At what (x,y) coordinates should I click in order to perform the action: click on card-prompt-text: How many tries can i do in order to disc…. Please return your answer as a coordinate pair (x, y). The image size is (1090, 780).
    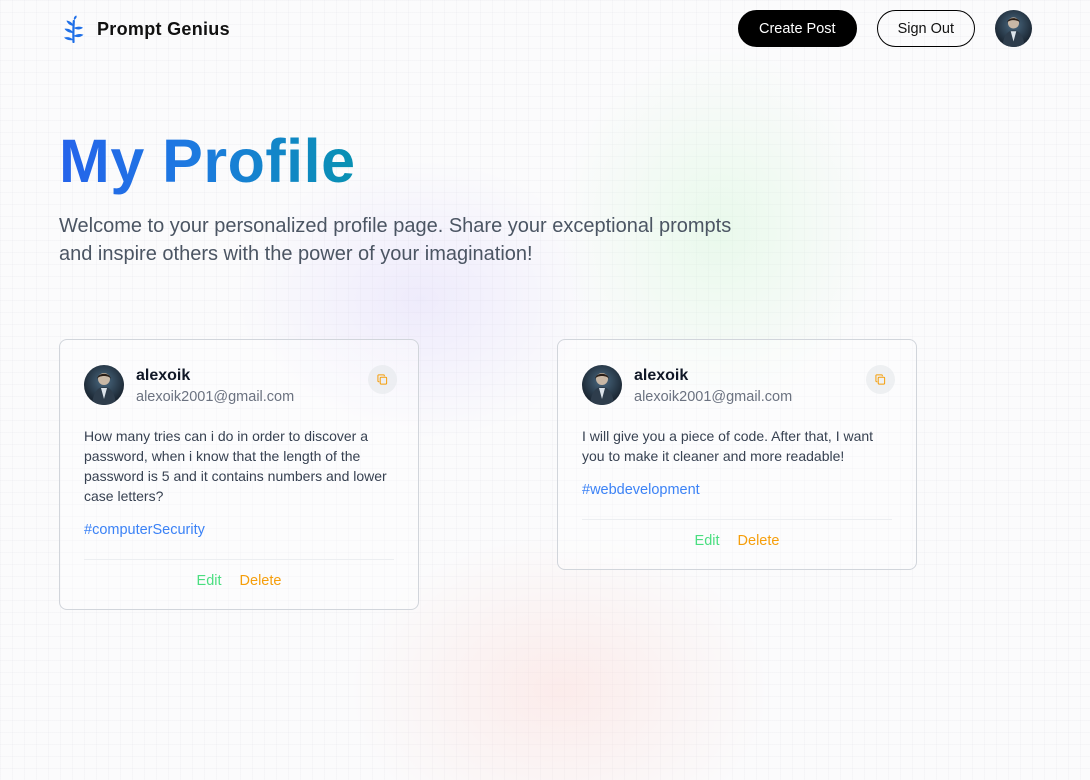
    Looking at the image, I should click on (235, 466).